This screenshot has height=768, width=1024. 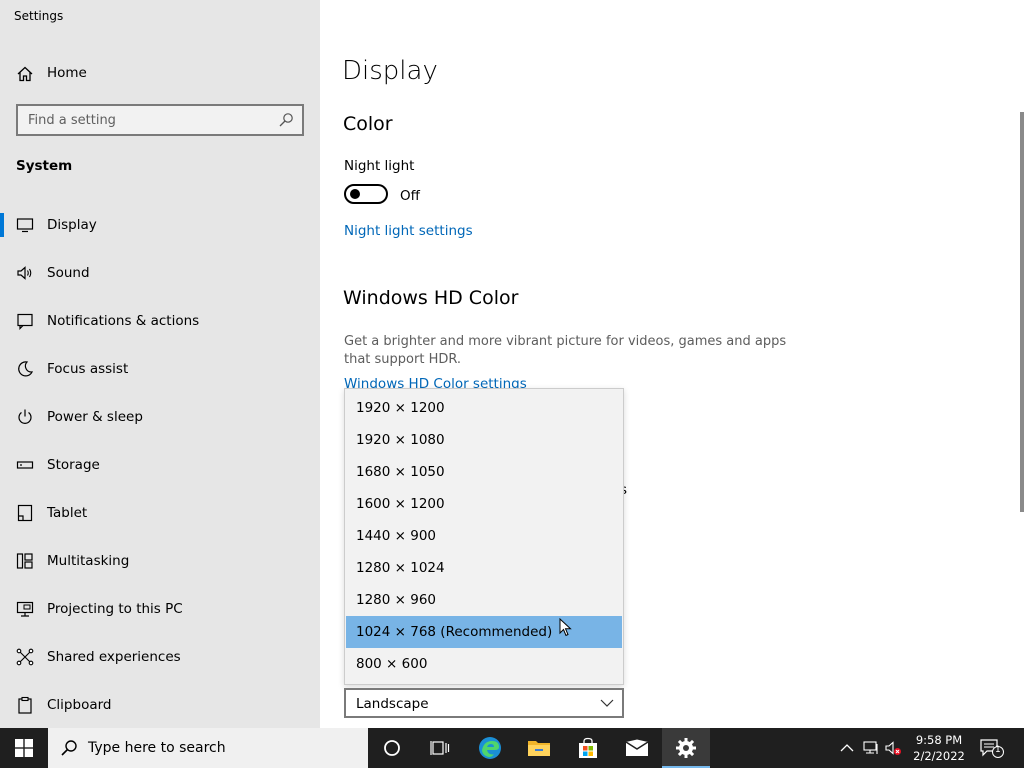 What do you see at coordinates (68, 273) in the screenshot?
I see `sidebar-item-label: Sound` at bounding box center [68, 273].